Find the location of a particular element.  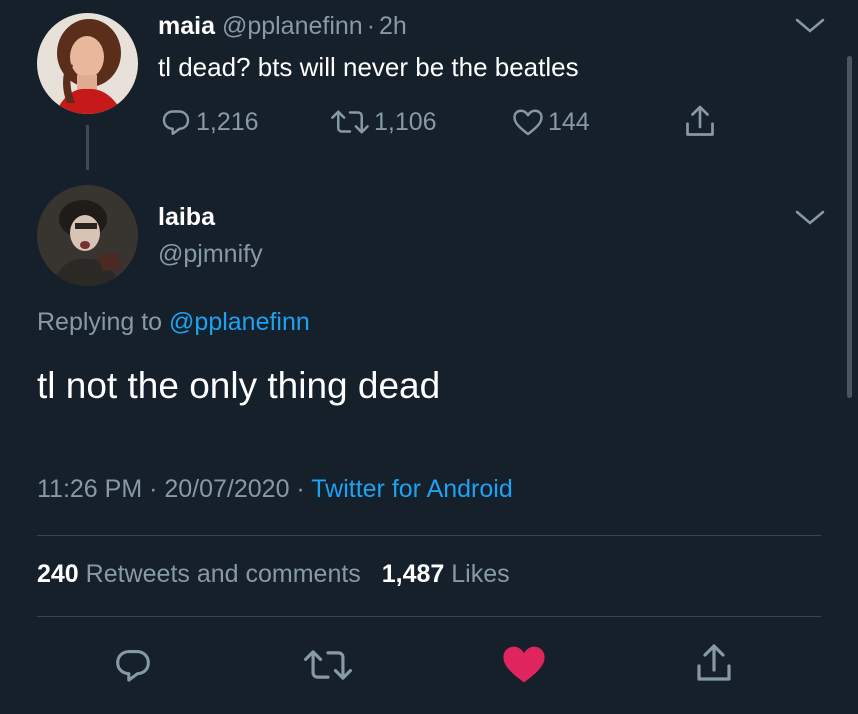

parent-retweet-count: 1,106 is located at coordinates (405, 121).